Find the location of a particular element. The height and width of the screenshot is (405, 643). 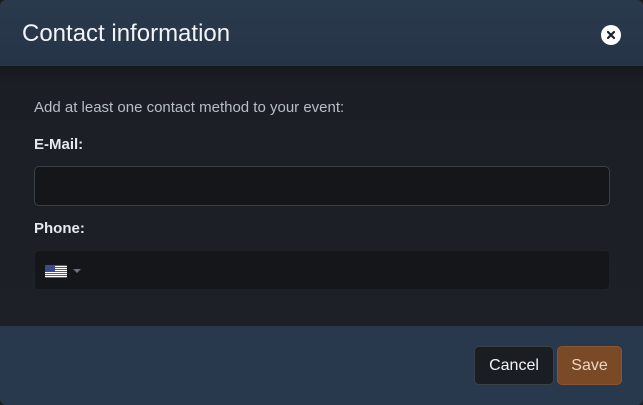

save-button: Save is located at coordinates (589, 365).